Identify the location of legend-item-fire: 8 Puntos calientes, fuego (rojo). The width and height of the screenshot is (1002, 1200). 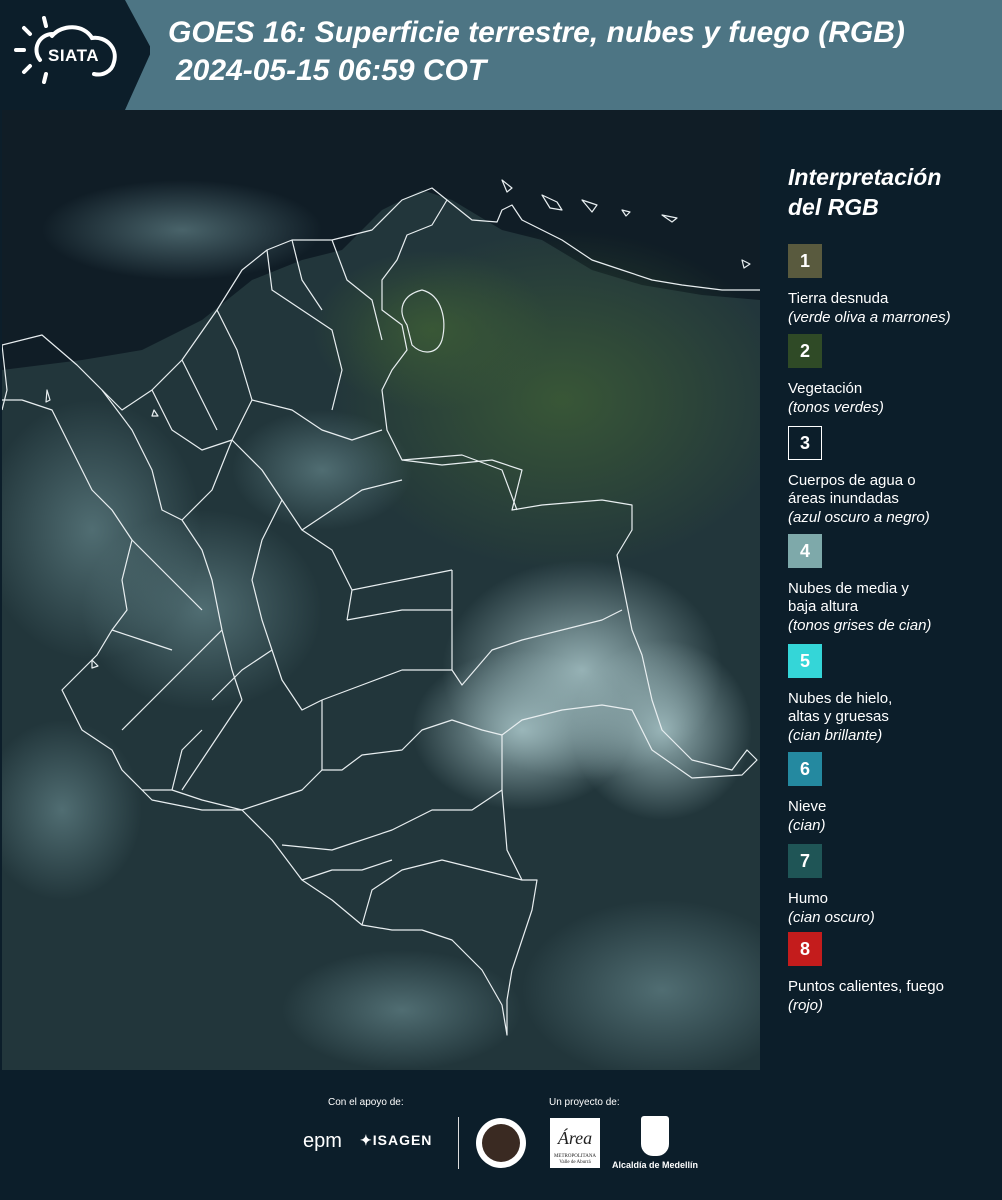
(893, 973).